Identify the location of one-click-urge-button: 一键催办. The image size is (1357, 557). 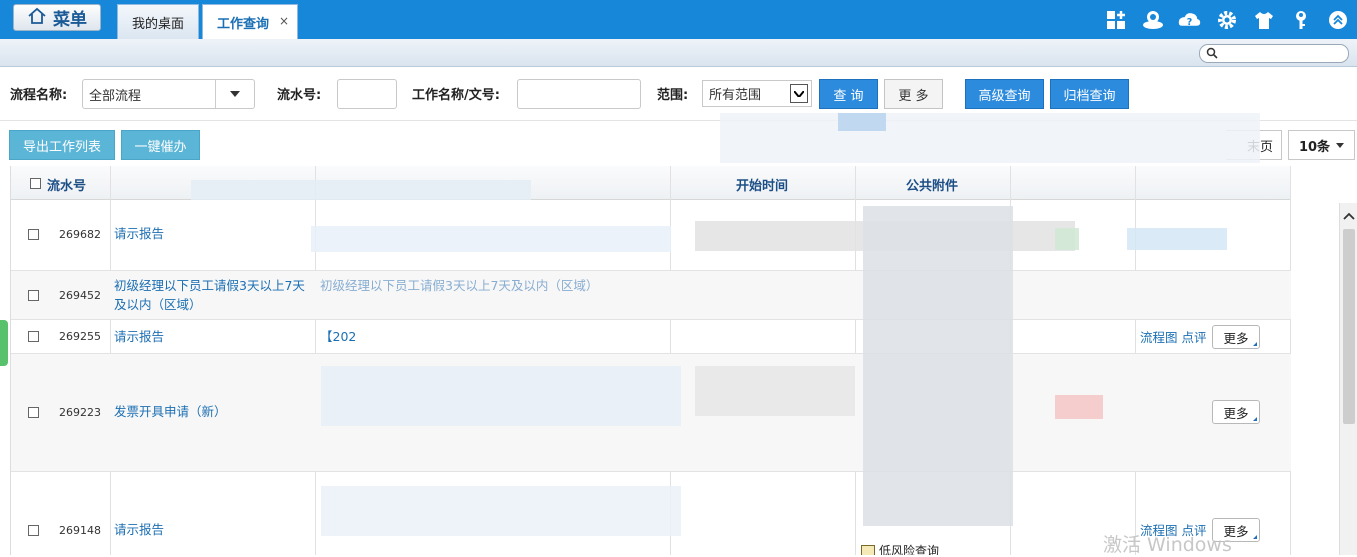
(160, 145).